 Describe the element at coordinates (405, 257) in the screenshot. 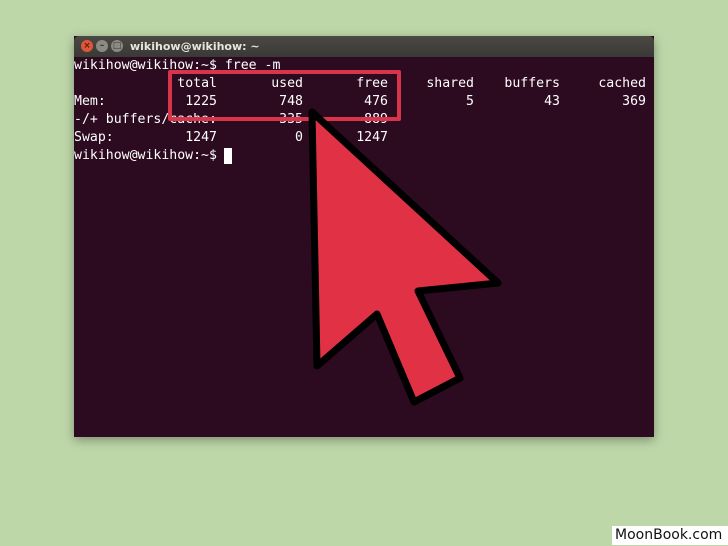

I see `pointer-arrow-icon` at that location.